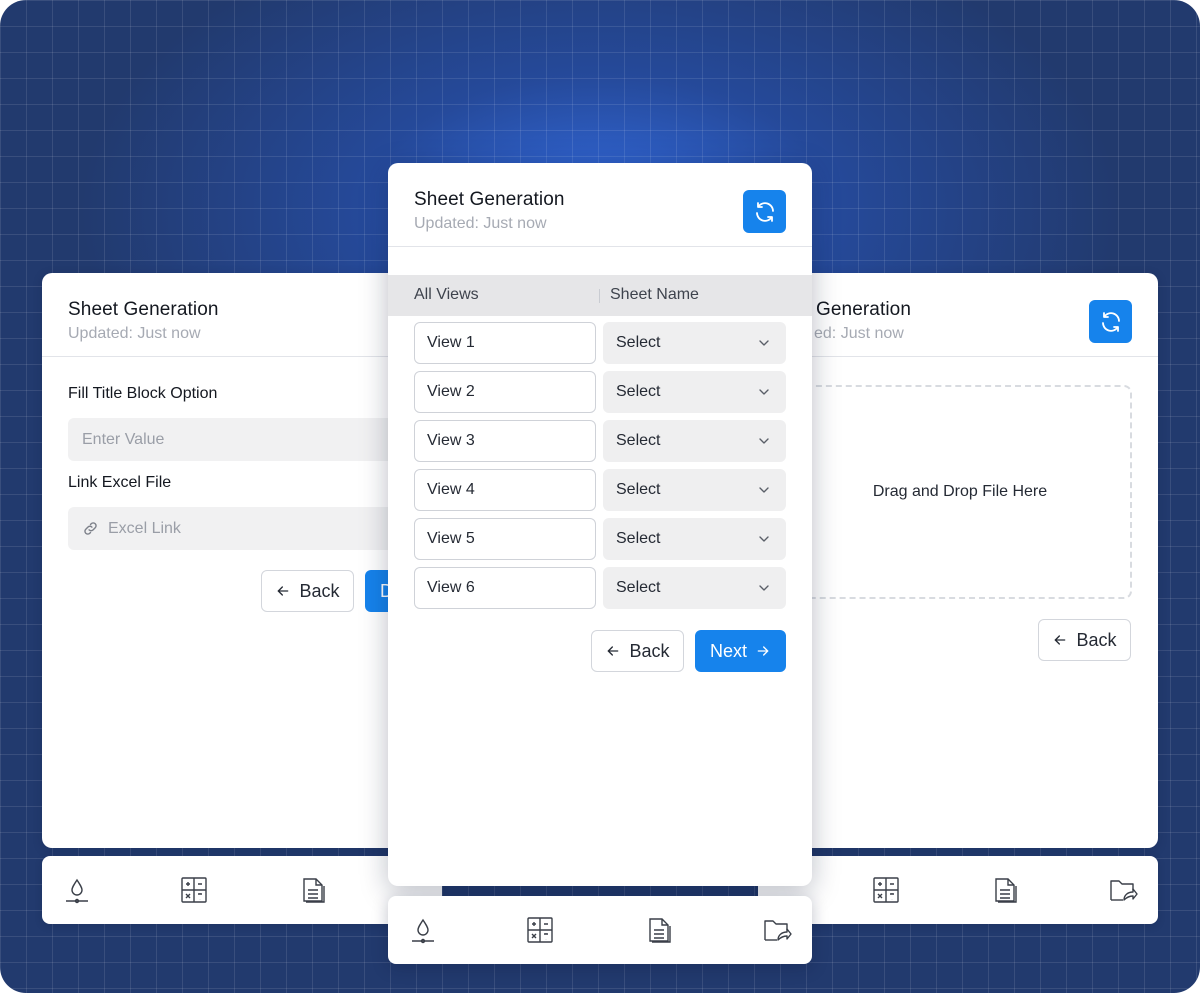 The height and width of the screenshot is (993, 1200). What do you see at coordinates (451, 489) in the screenshot?
I see `view-name: View 4` at bounding box center [451, 489].